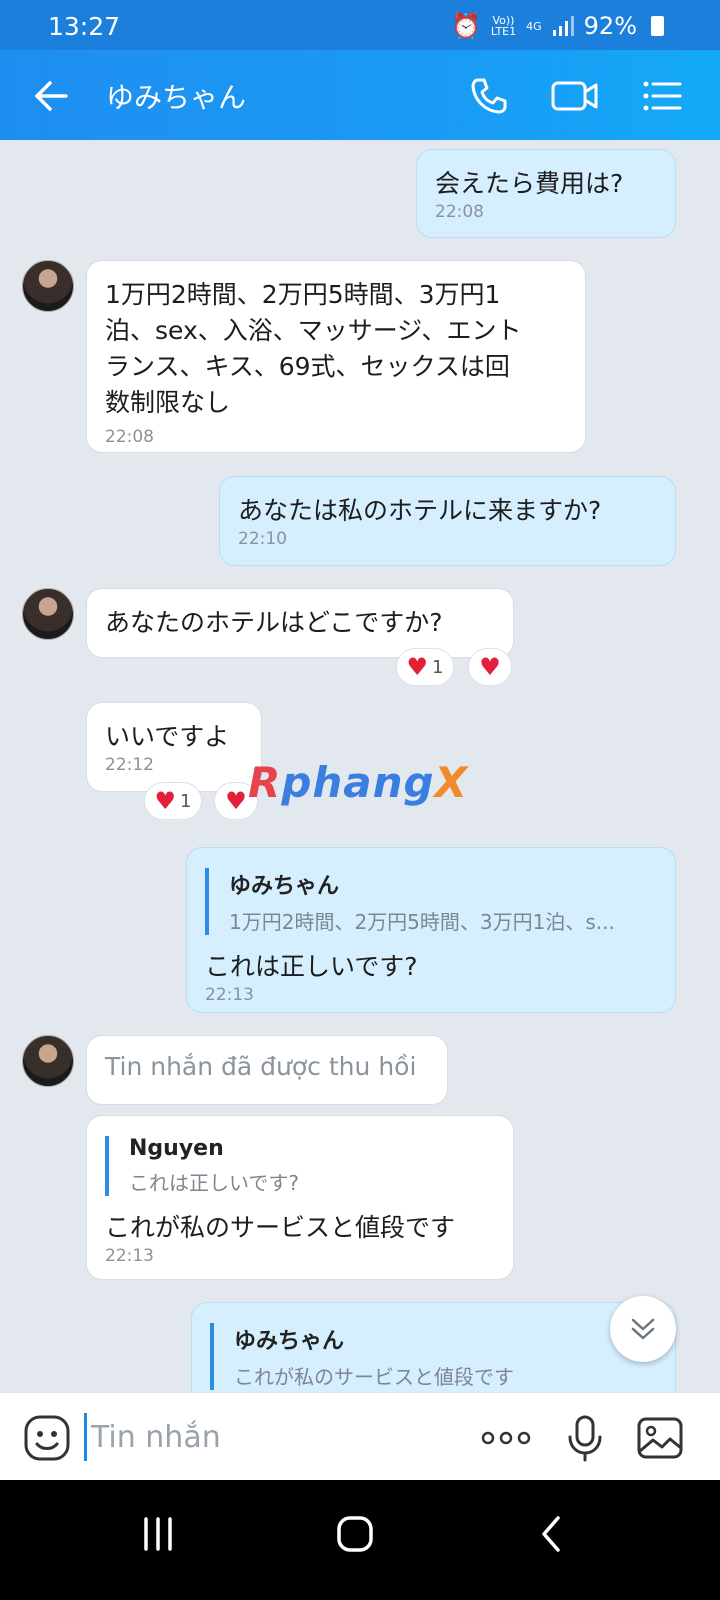 Image resolution: width=720 pixels, height=1600 pixels. I want to click on incoming-message: あなたのホテルはどこですか?, so click(300, 623).